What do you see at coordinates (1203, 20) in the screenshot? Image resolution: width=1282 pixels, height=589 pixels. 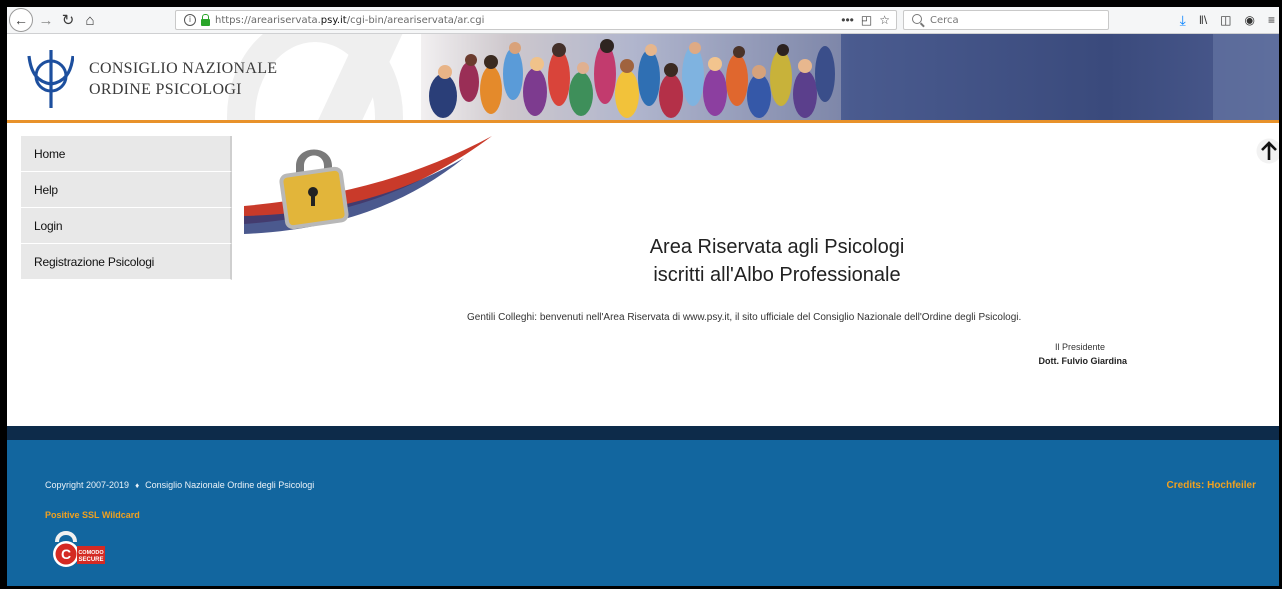 I see `library-icon: ‖\` at bounding box center [1203, 20].